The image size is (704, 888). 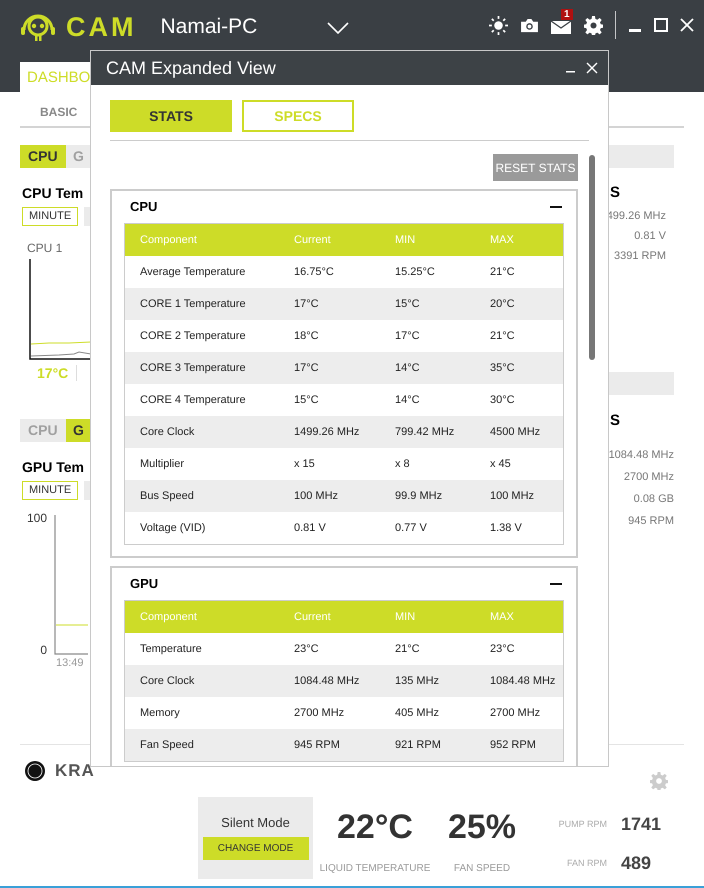 What do you see at coordinates (43, 156) in the screenshot?
I see `chip-tab: CPU` at bounding box center [43, 156].